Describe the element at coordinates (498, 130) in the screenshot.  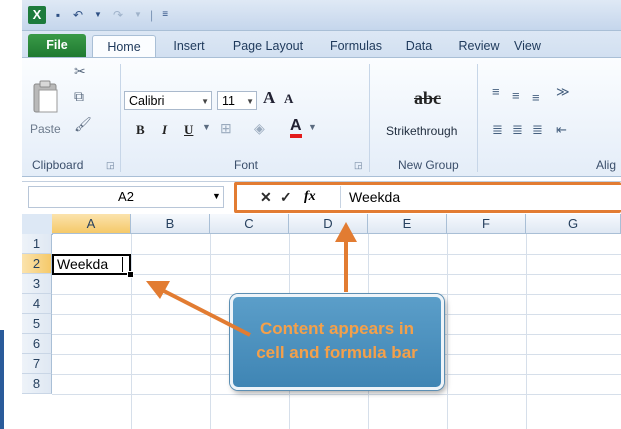
I see `align-left-icon: ≣` at that location.